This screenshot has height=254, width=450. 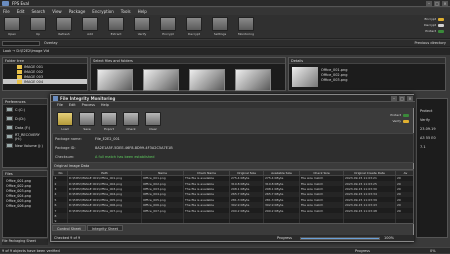 I want to click on title-bar: FPS Eval – □ ×, so click(x=225, y=3).